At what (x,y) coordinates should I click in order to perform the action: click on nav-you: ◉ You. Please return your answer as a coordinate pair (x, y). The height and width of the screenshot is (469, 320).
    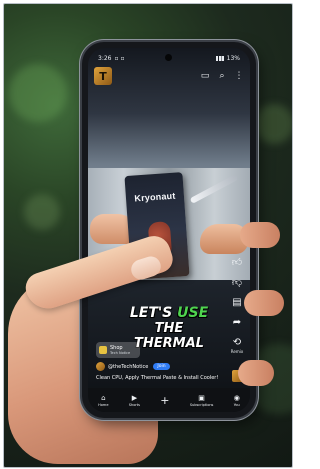
    Looking at the image, I should click on (237, 400).